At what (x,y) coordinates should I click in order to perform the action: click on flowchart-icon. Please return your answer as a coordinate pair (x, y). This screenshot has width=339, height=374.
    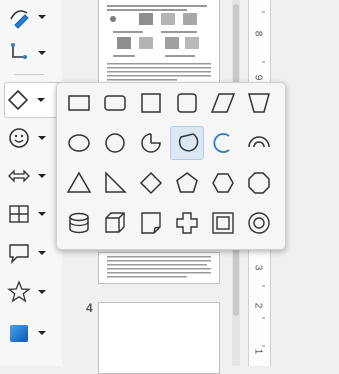
    Looking at the image, I should click on (19, 214).